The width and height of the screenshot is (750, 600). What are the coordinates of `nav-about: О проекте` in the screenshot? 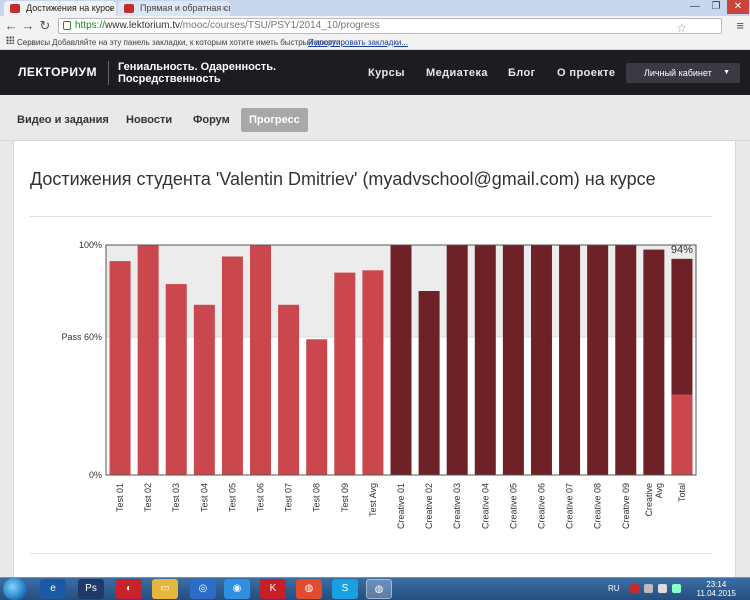 It's located at (586, 73).